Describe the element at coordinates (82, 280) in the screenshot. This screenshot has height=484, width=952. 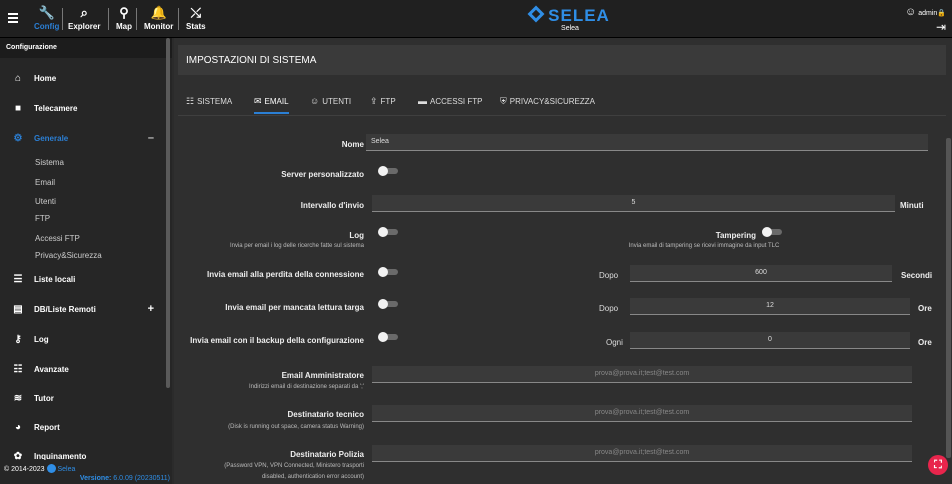
I see `sidebar-item-liste-locali: ☰ Liste locali` at that location.